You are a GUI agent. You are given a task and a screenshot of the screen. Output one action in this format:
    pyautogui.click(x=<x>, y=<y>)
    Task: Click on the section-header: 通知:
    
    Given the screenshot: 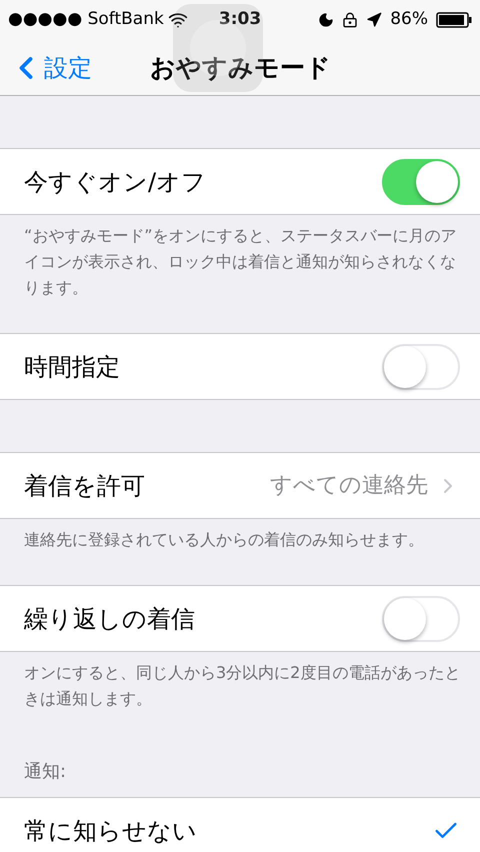 What is the action you would take?
    pyautogui.click(x=45, y=772)
    